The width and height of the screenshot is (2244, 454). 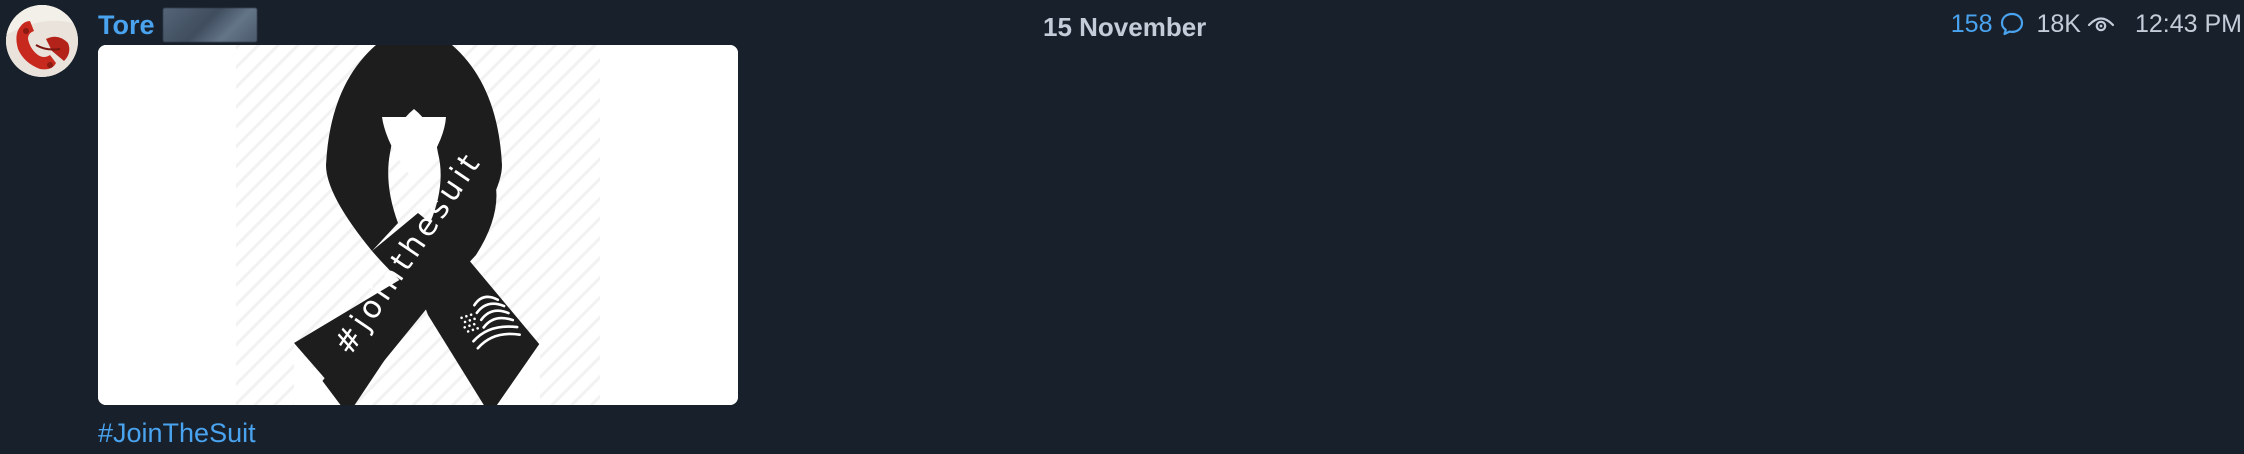 I want to click on date-separator: 15 November, so click(x=1125, y=27).